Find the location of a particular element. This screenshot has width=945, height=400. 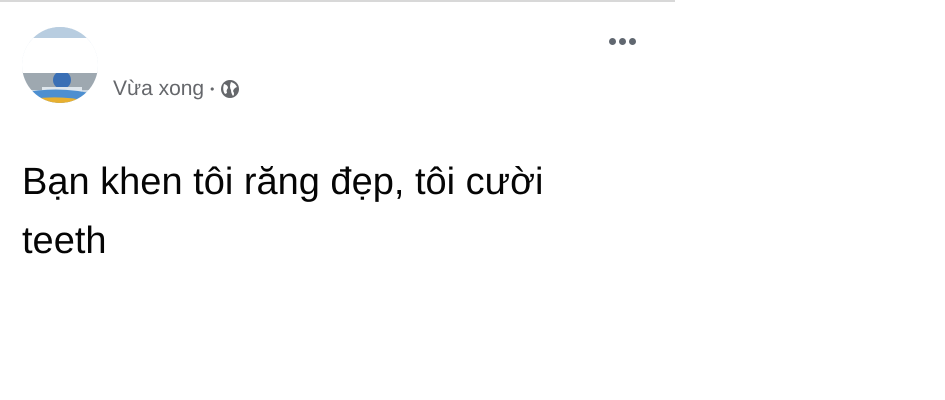

post-text: Bạn khen tôi răng đẹp, tôi cười is located at coordinates (283, 182).